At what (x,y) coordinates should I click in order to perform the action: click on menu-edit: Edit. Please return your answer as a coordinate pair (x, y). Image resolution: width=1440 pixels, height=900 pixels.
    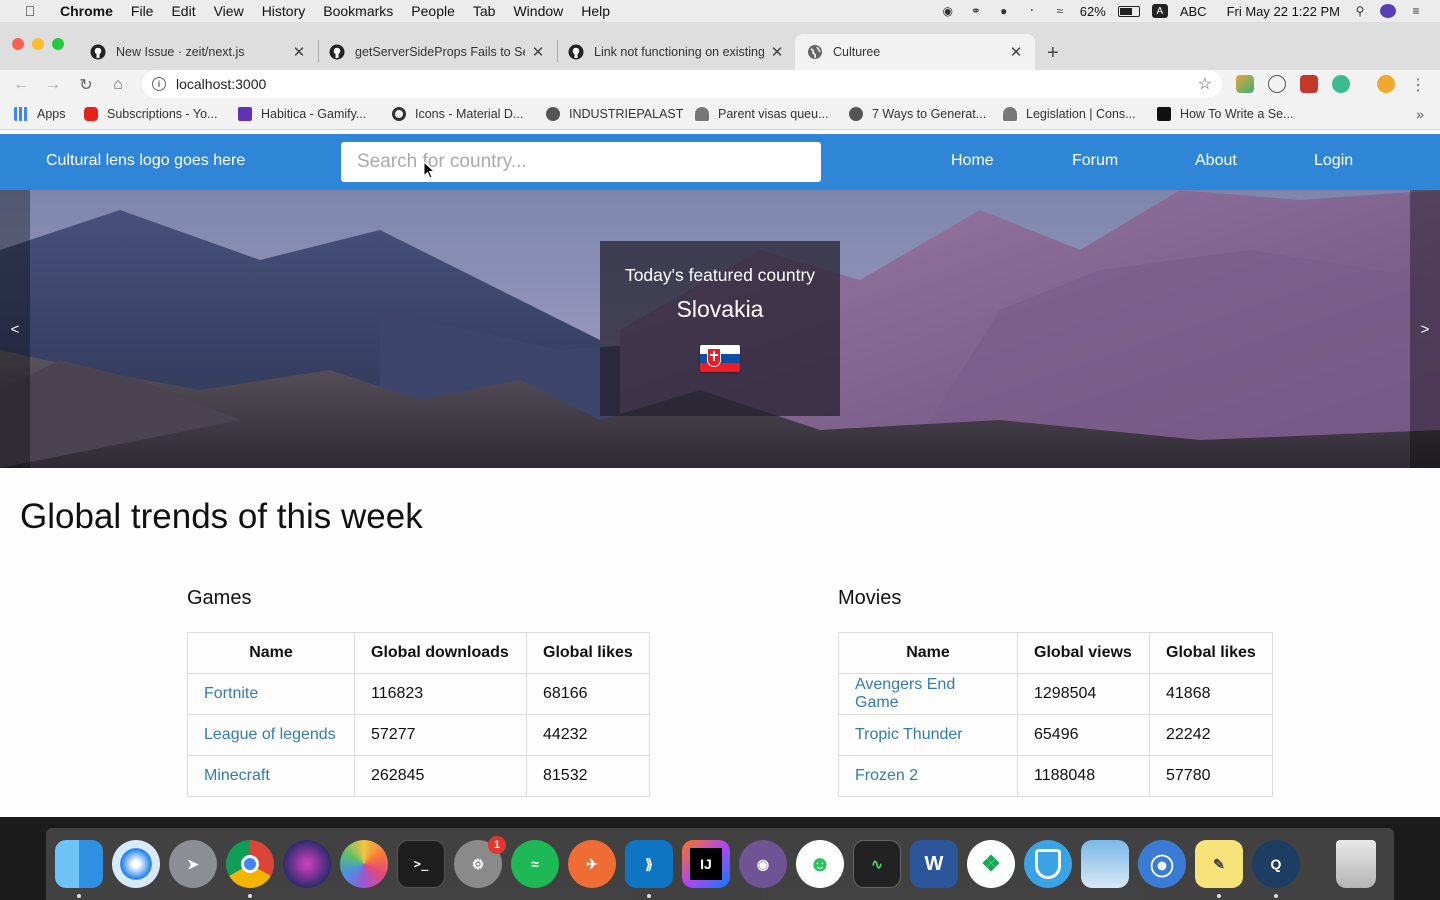
    Looking at the image, I should click on (183, 11).